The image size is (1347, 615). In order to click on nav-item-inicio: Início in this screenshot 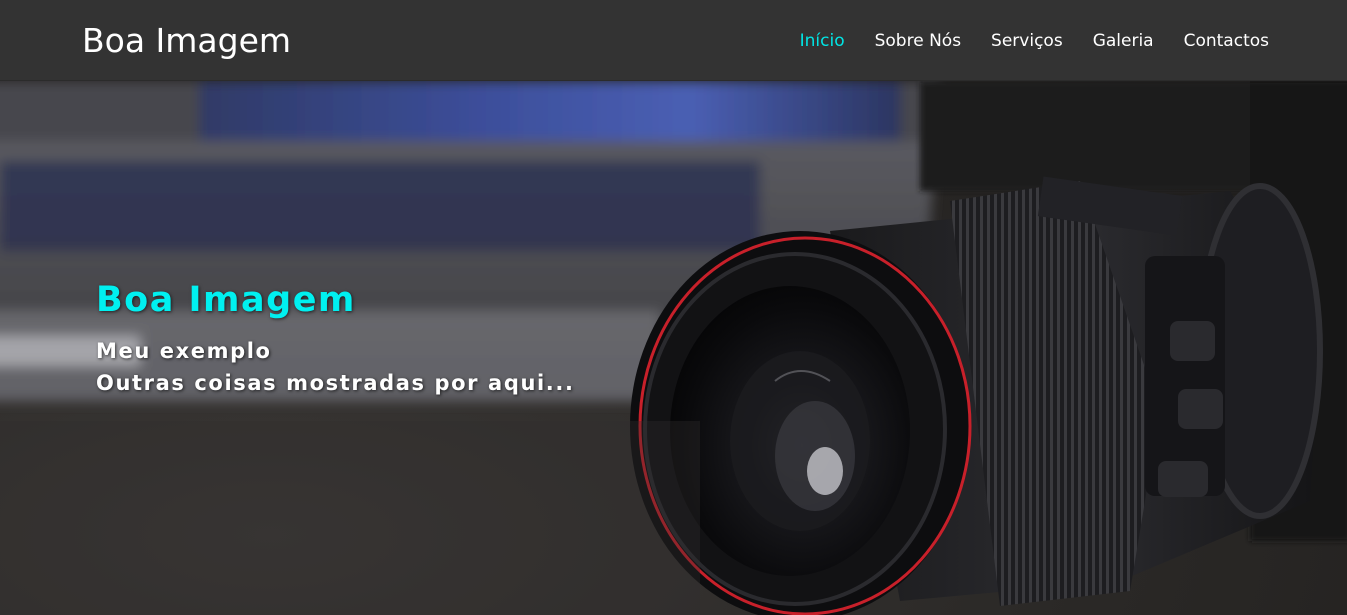, I will do `click(807, 41)`.